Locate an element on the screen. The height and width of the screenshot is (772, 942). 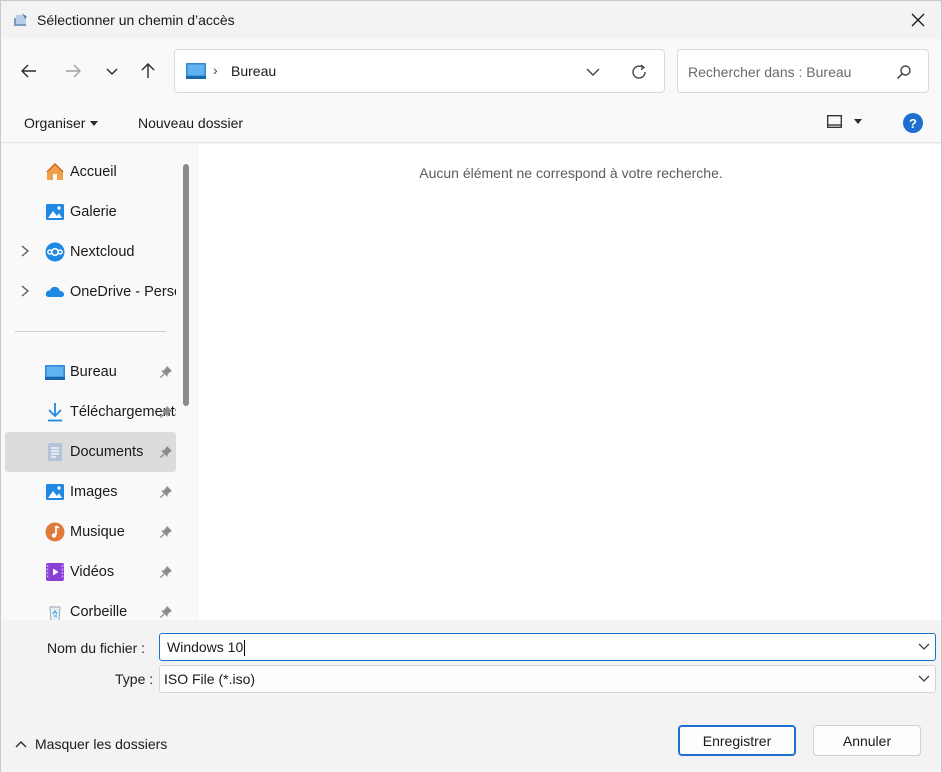
sidebar-scrollbar is located at coordinates (186, 285).